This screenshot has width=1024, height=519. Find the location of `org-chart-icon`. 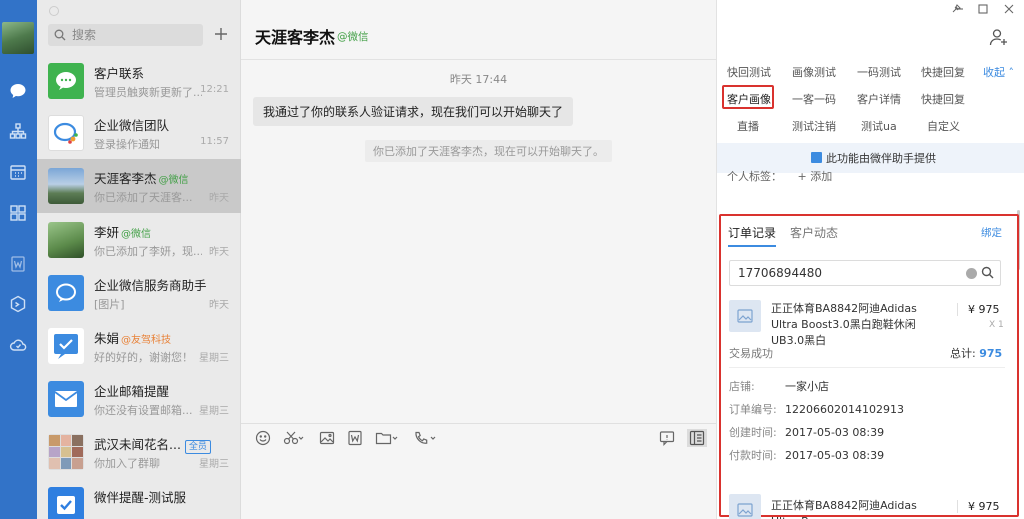

org-chart-icon is located at coordinates (18, 131).